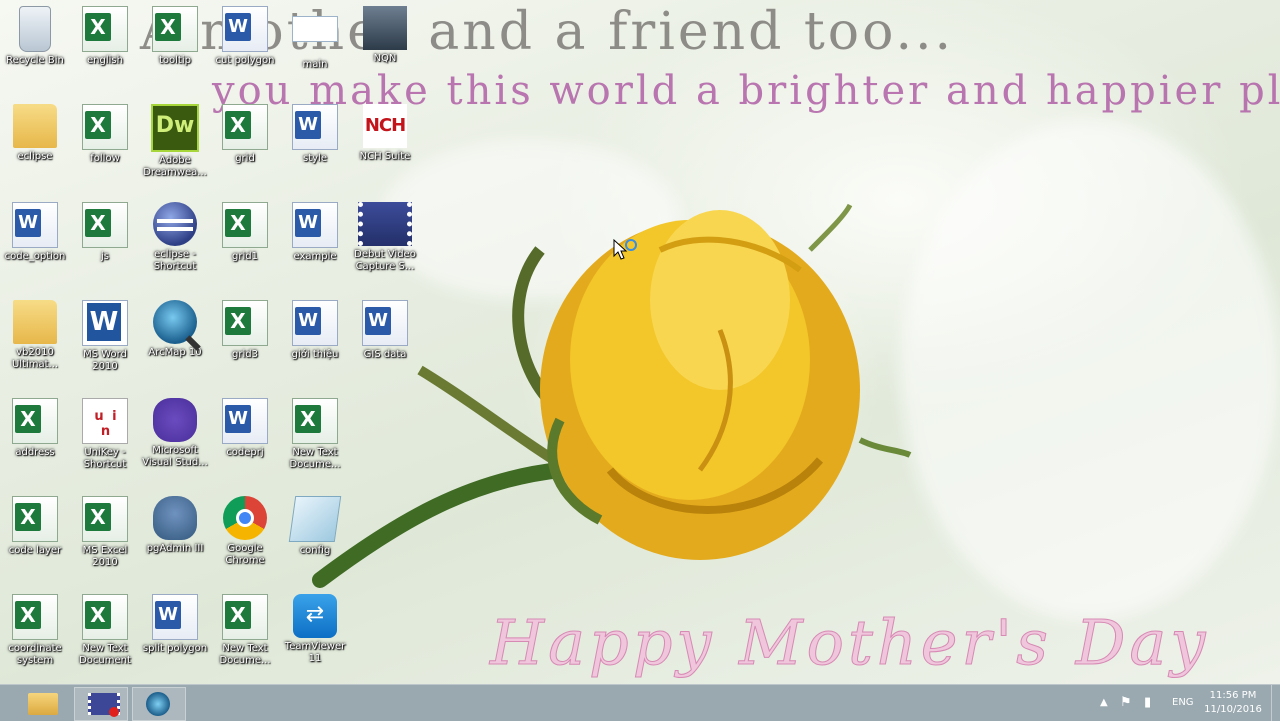 This screenshot has height=721, width=1280. I want to click on desktop-icon-example: example, so click(315, 244).